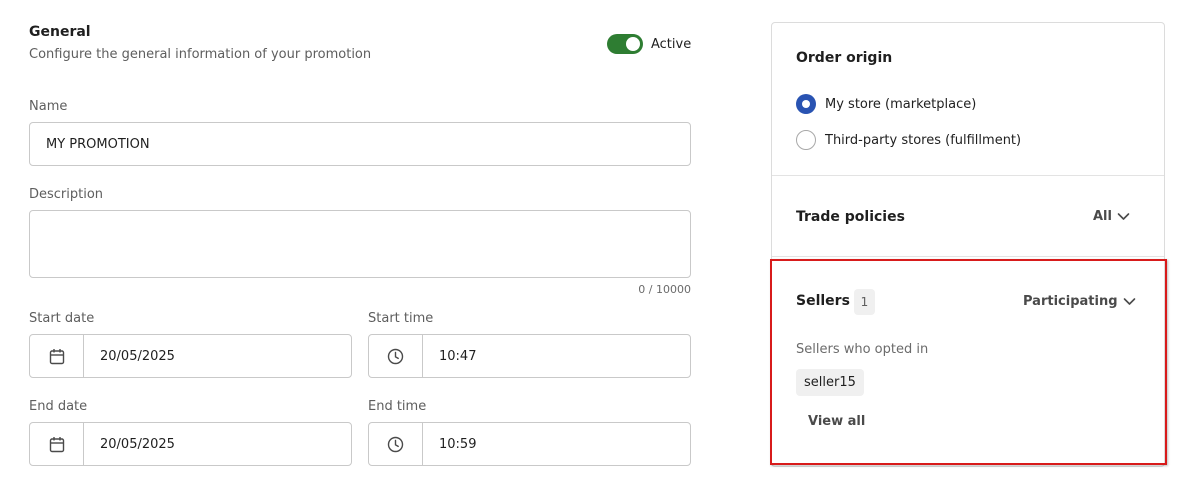 This screenshot has height=485, width=1191. Describe the element at coordinates (823, 301) in the screenshot. I see `sellers-title: Sellers` at that location.